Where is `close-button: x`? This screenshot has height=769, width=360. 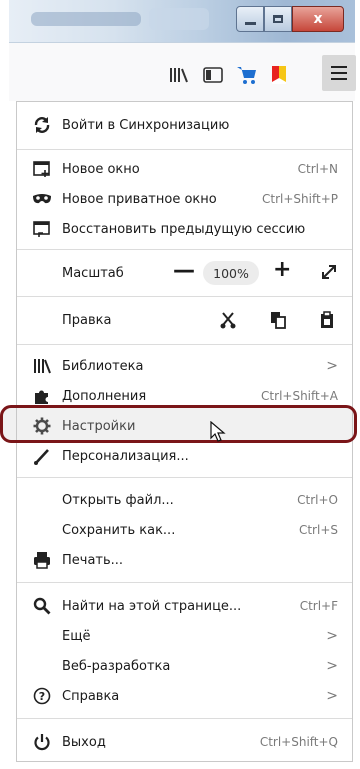 close-button: x is located at coordinates (318, 19).